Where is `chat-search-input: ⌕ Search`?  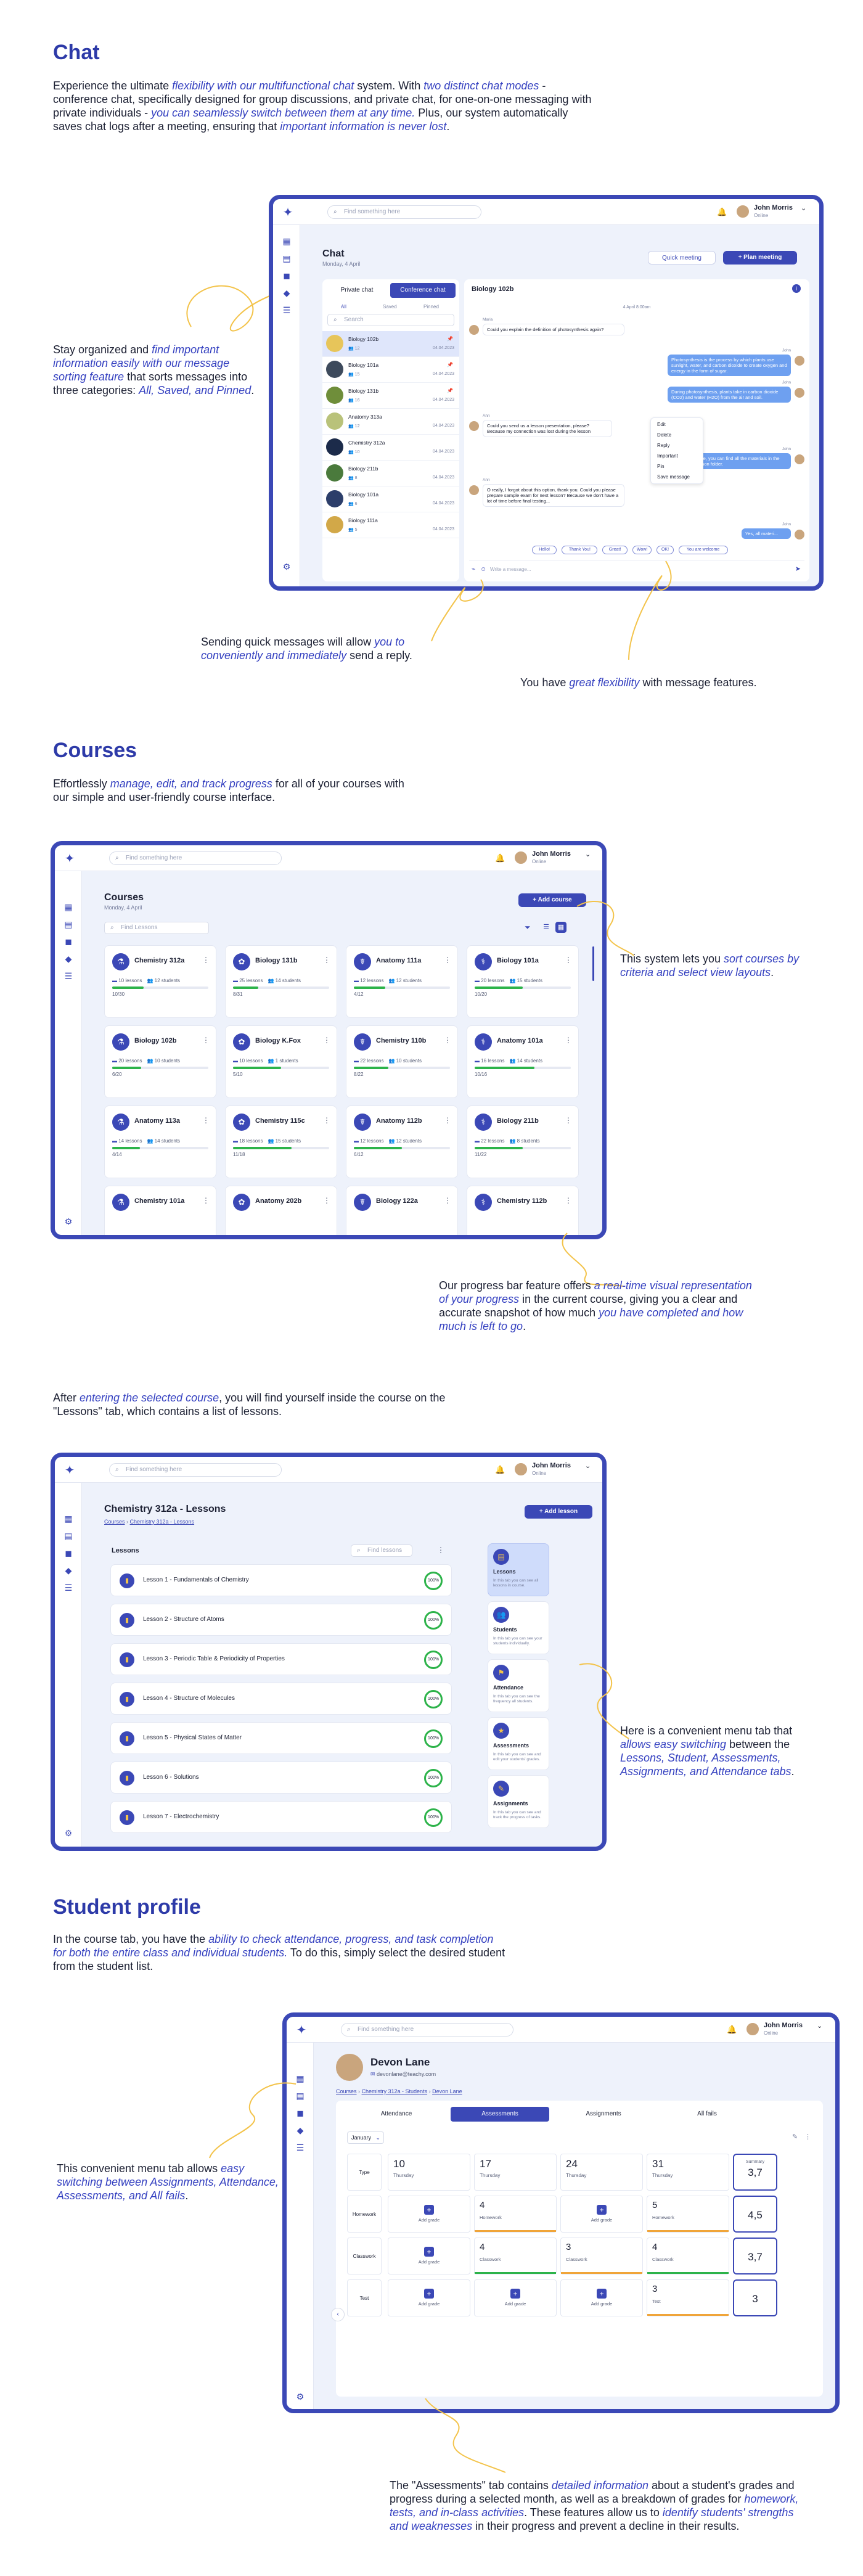 chat-search-input: ⌕ Search is located at coordinates (390, 320).